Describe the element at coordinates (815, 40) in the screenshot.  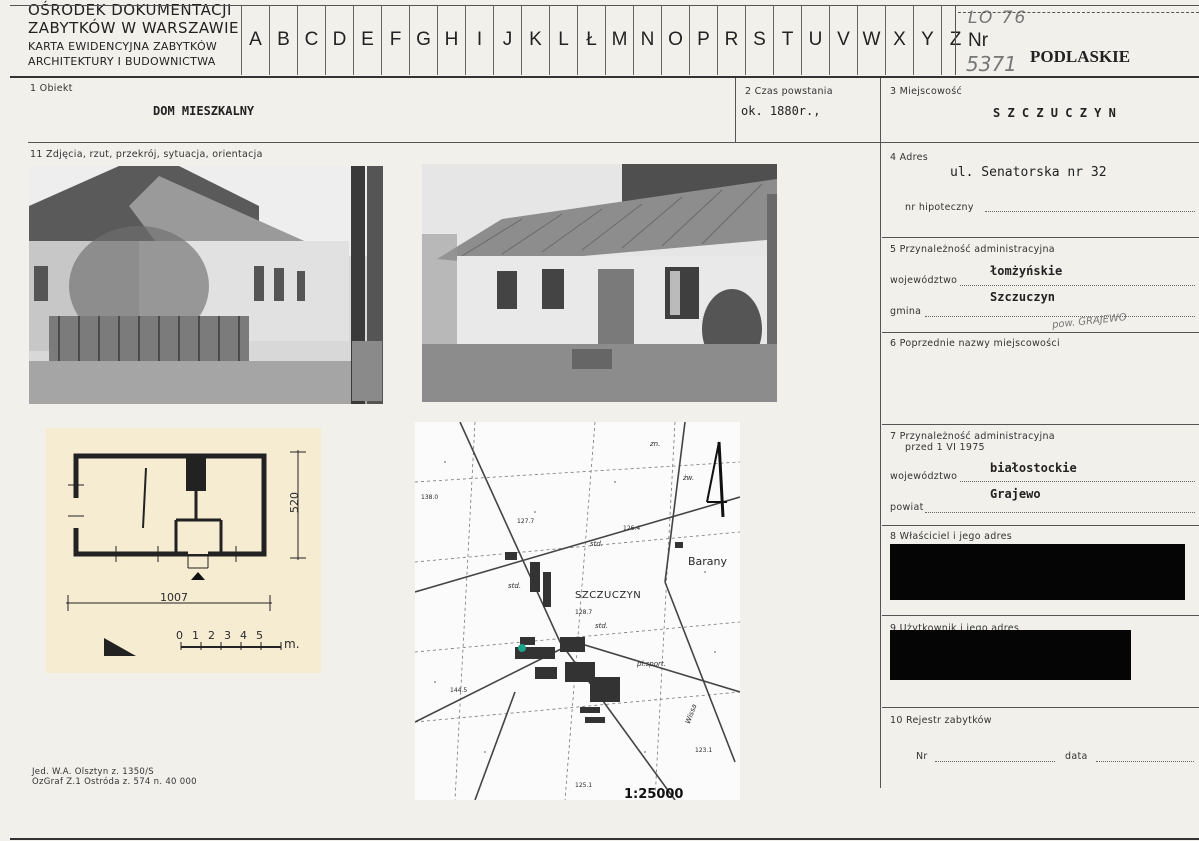
I see `letter-cell: U` at that location.